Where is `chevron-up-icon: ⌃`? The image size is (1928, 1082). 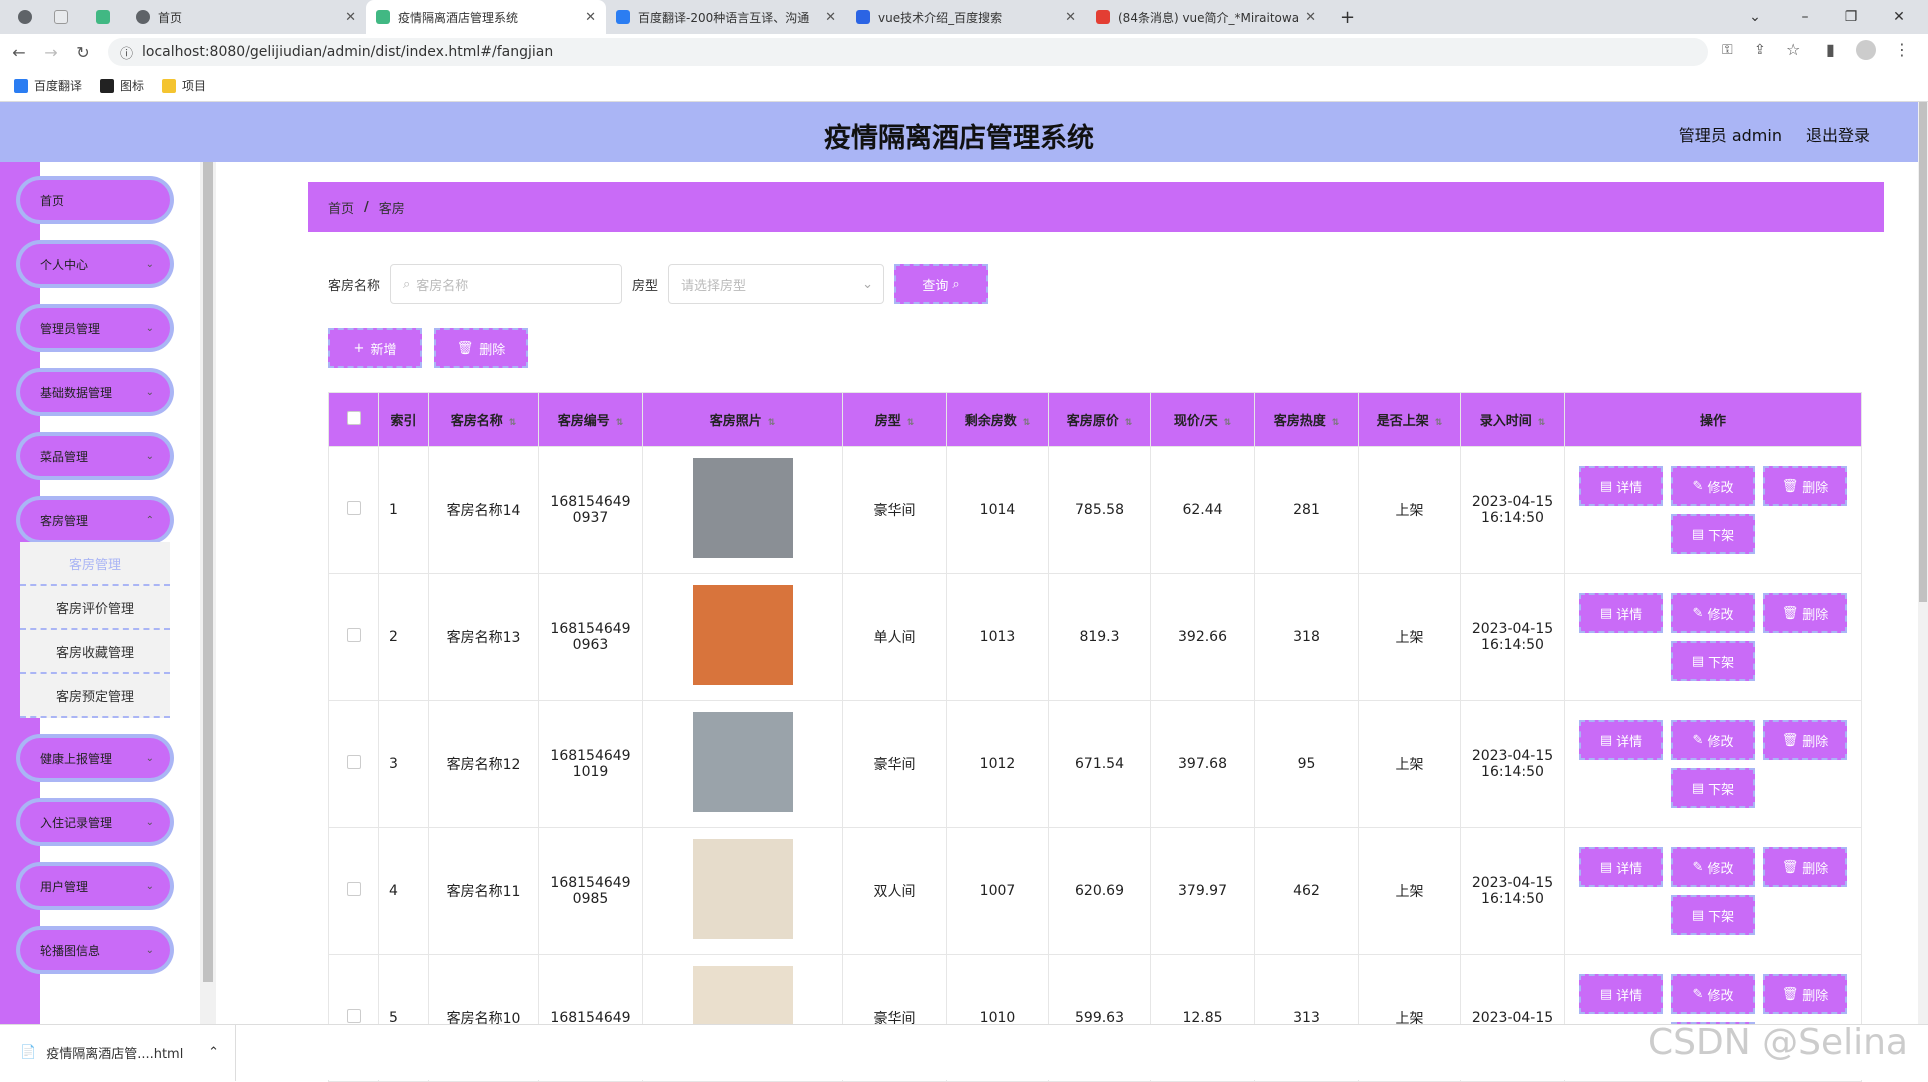 chevron-up-icon: ⌃ is located at coordinates (213, 1052).